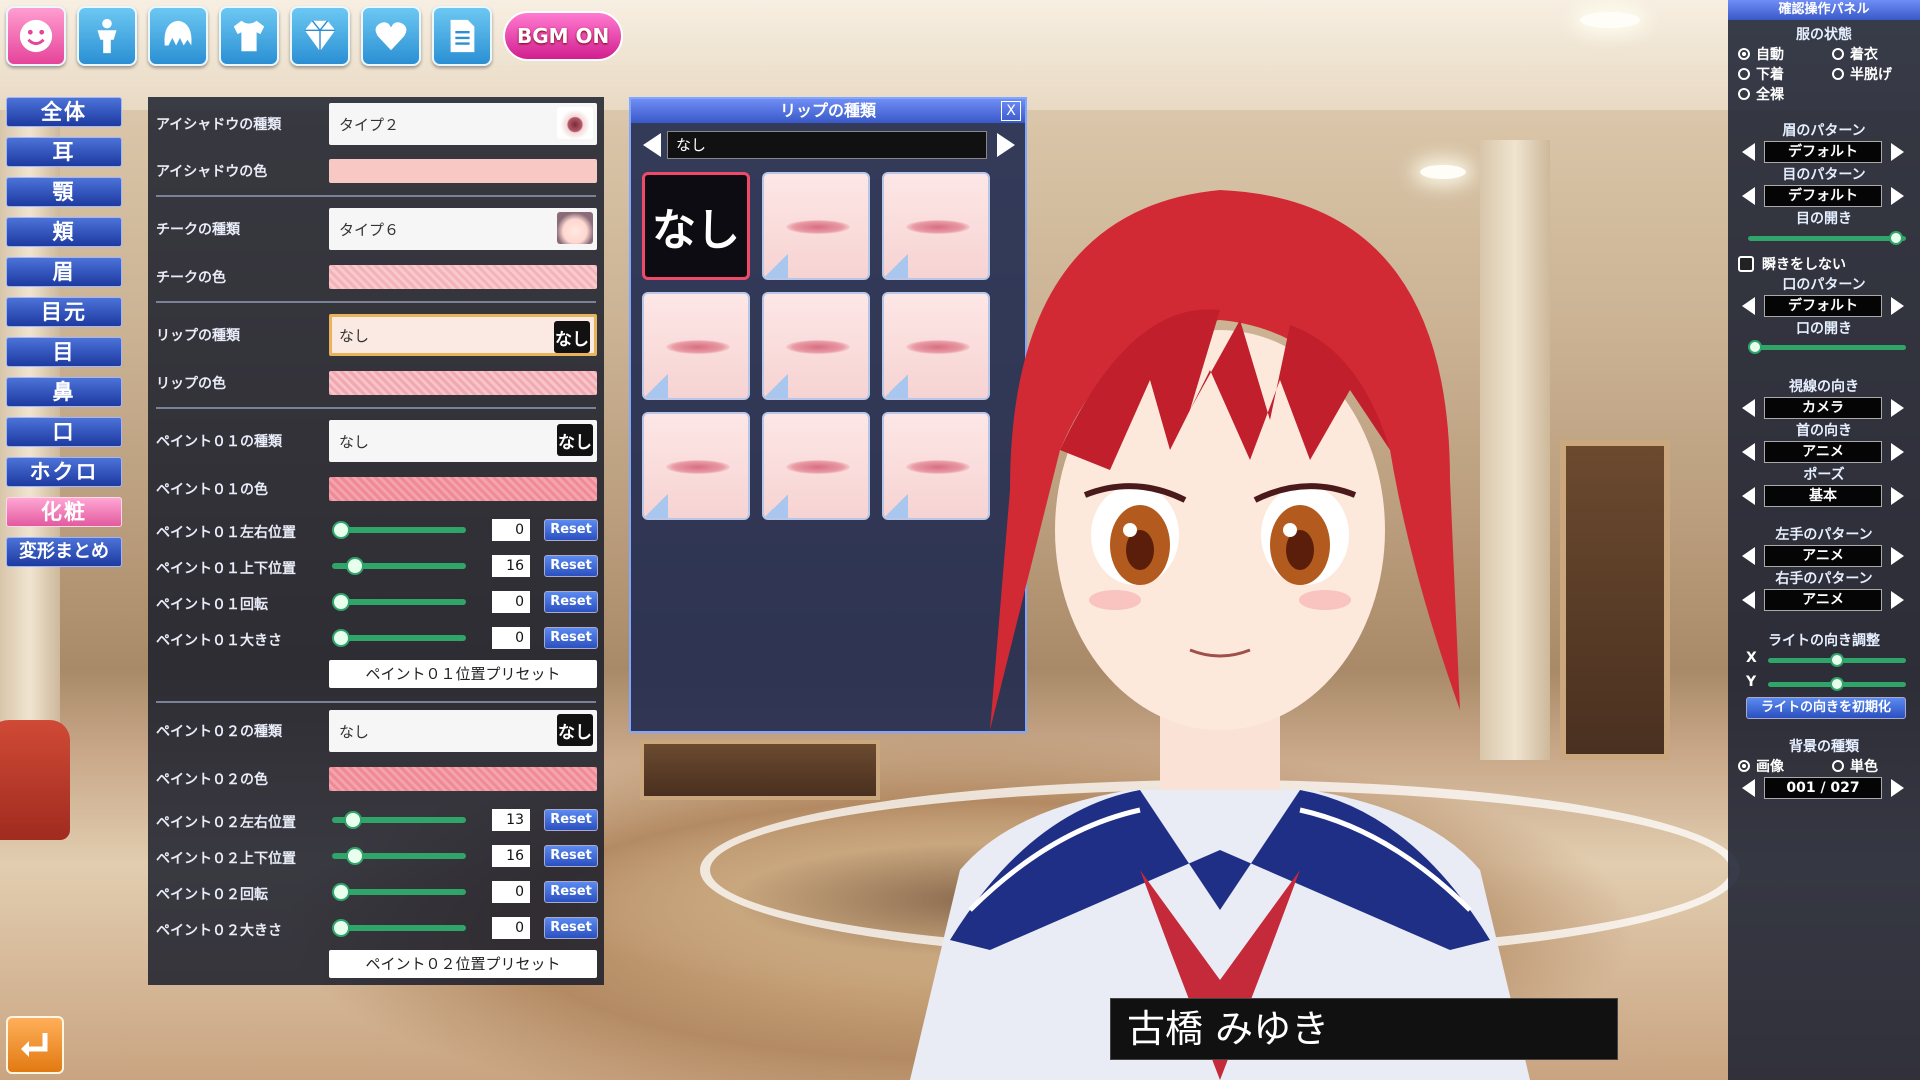 Image resolution: width=1920 pixels, height=1080 pixels. Describe the element at coordinates (107, 36) in the screenshot. I see `body-icon` at that location.